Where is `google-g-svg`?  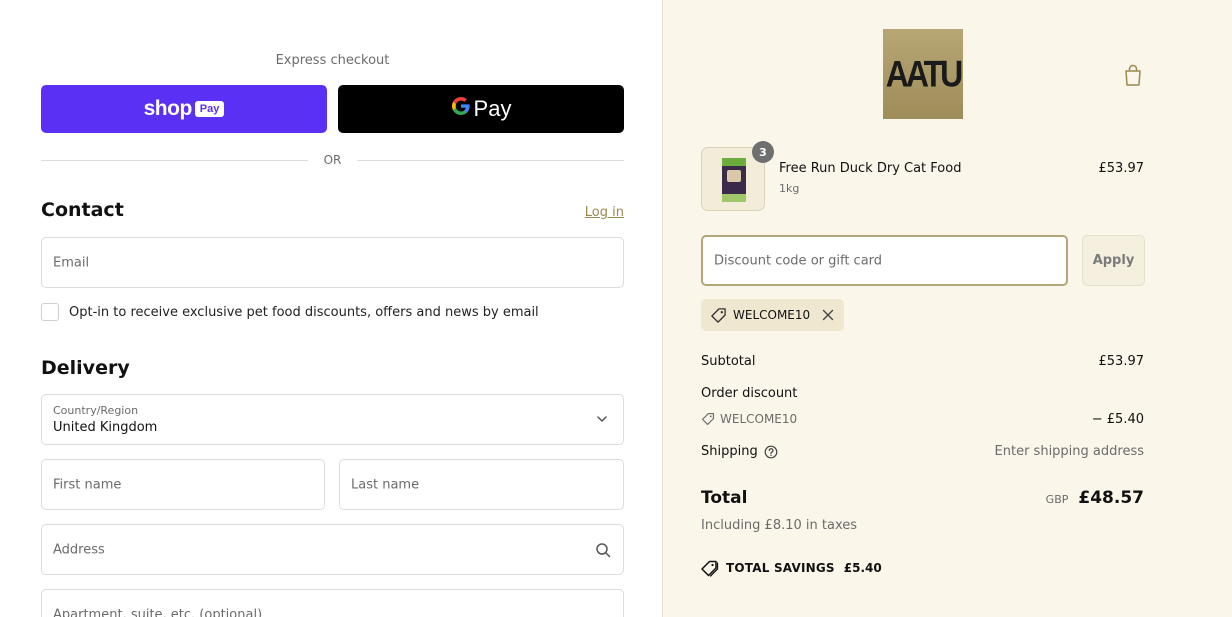 google-g-svg is located at coordinates (460, 106).